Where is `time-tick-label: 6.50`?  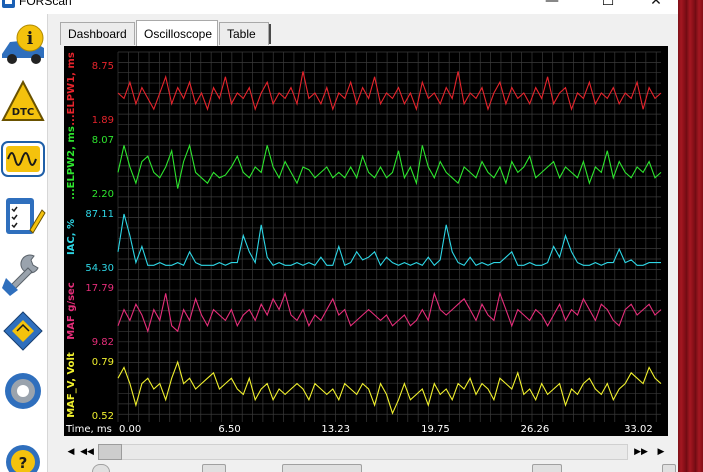 time-tick-label: 6.50 is located at coordinates (229, 429).